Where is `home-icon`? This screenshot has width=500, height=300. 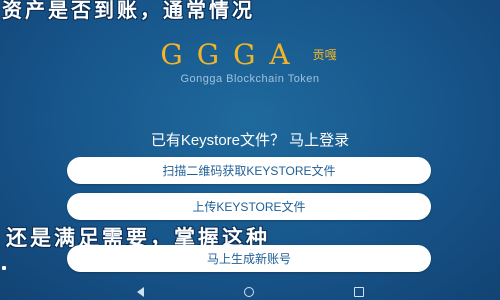
home-icon is located at coordinates (248, 292).